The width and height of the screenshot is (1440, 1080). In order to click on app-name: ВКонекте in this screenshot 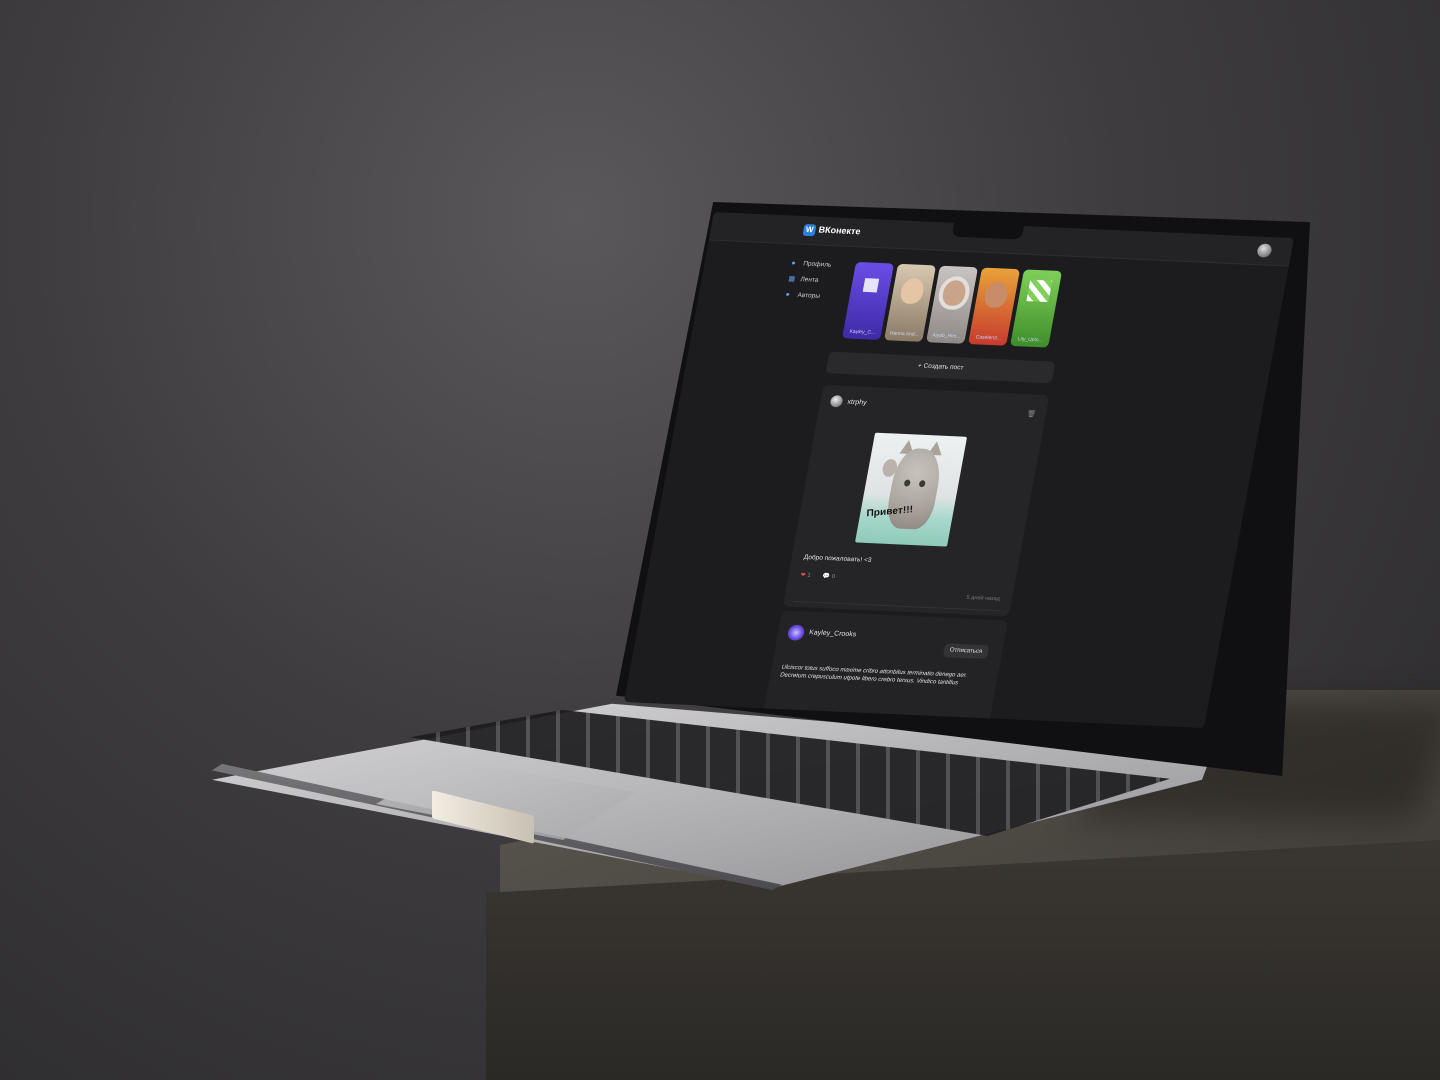, I will do `click(840, 231)`.